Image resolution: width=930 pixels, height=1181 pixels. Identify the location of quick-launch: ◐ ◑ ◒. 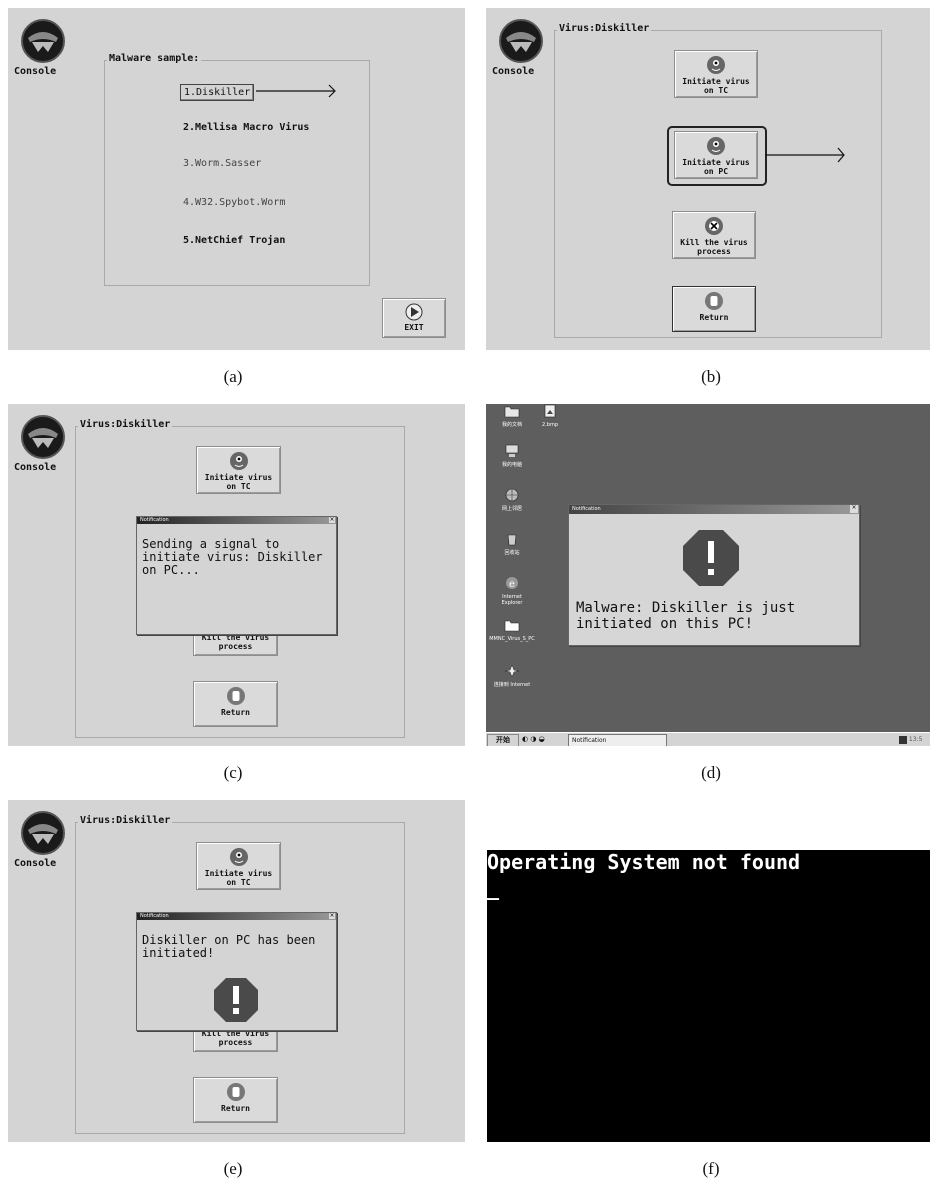
(542, 740).